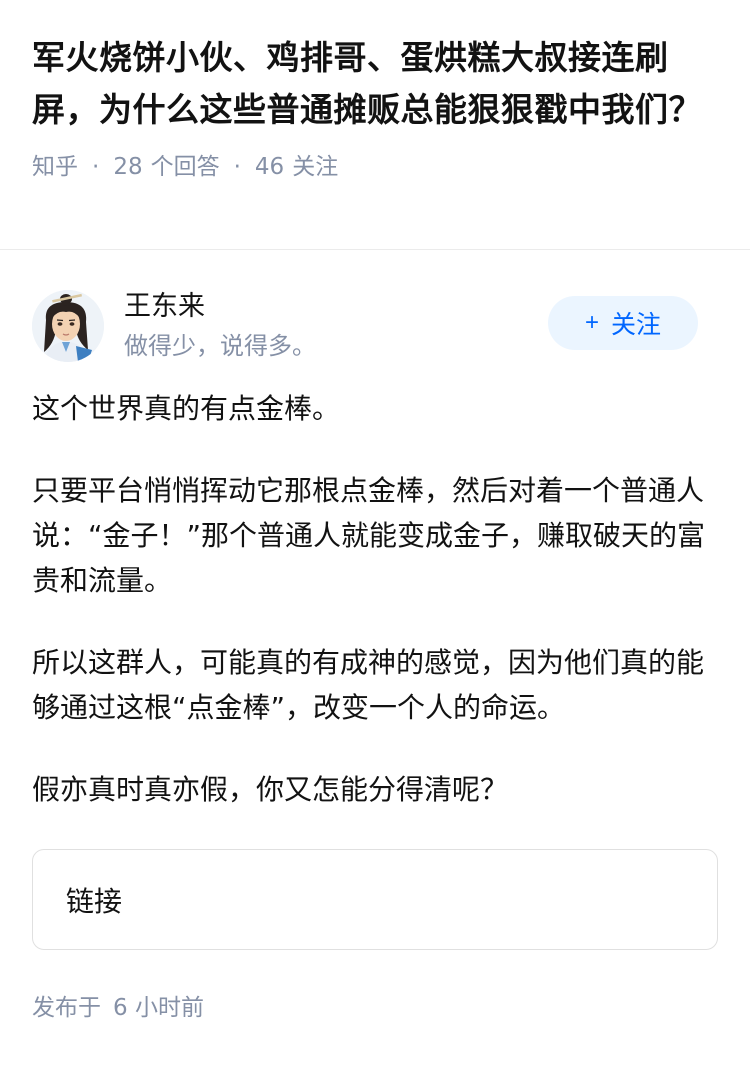 This screenshot has height=1070, width=750. What do you see at coordinates (591, 322) in the screenshot?
I see `plus-icon: +` at bounding box center [591, 322].